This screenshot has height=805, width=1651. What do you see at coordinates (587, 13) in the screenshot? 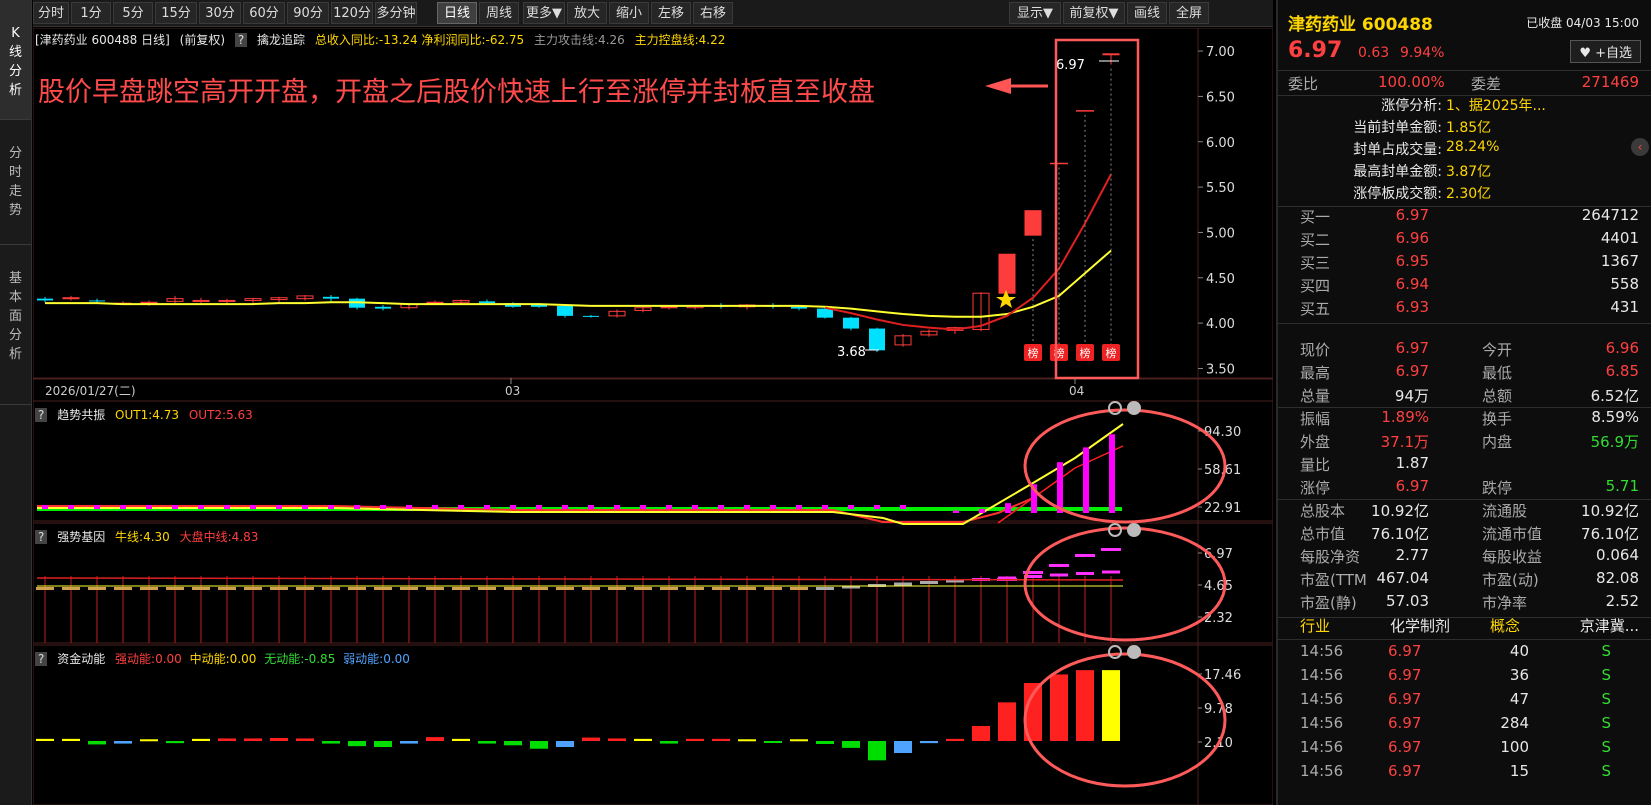
I see `toolbar-btn-12: 放大` at bounding box center [587, 13].